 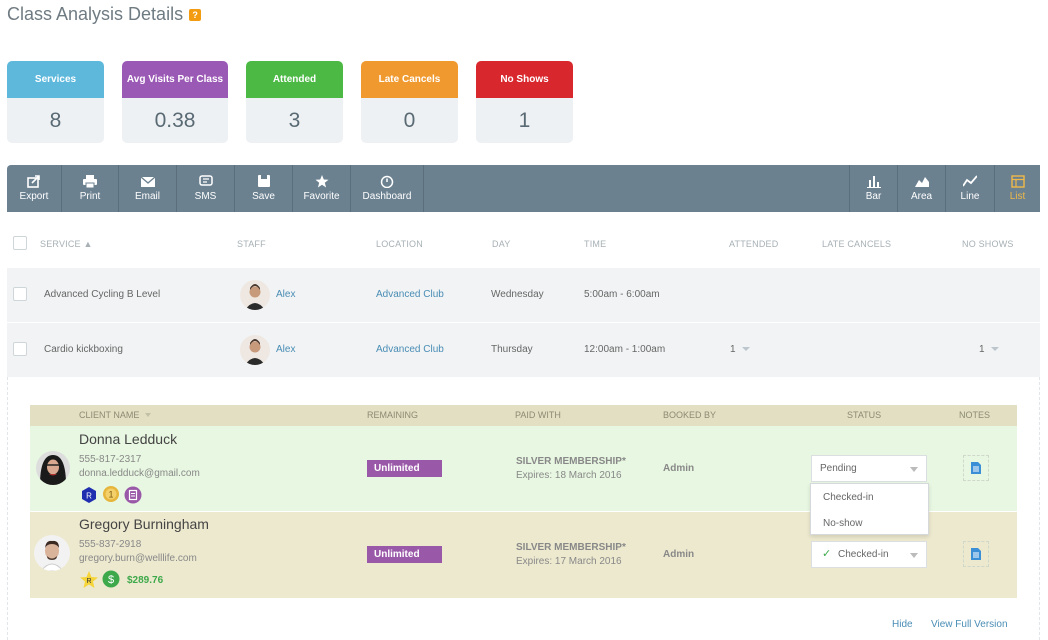 I want to click on check-icon: ✓, so click(x=827, y=554).